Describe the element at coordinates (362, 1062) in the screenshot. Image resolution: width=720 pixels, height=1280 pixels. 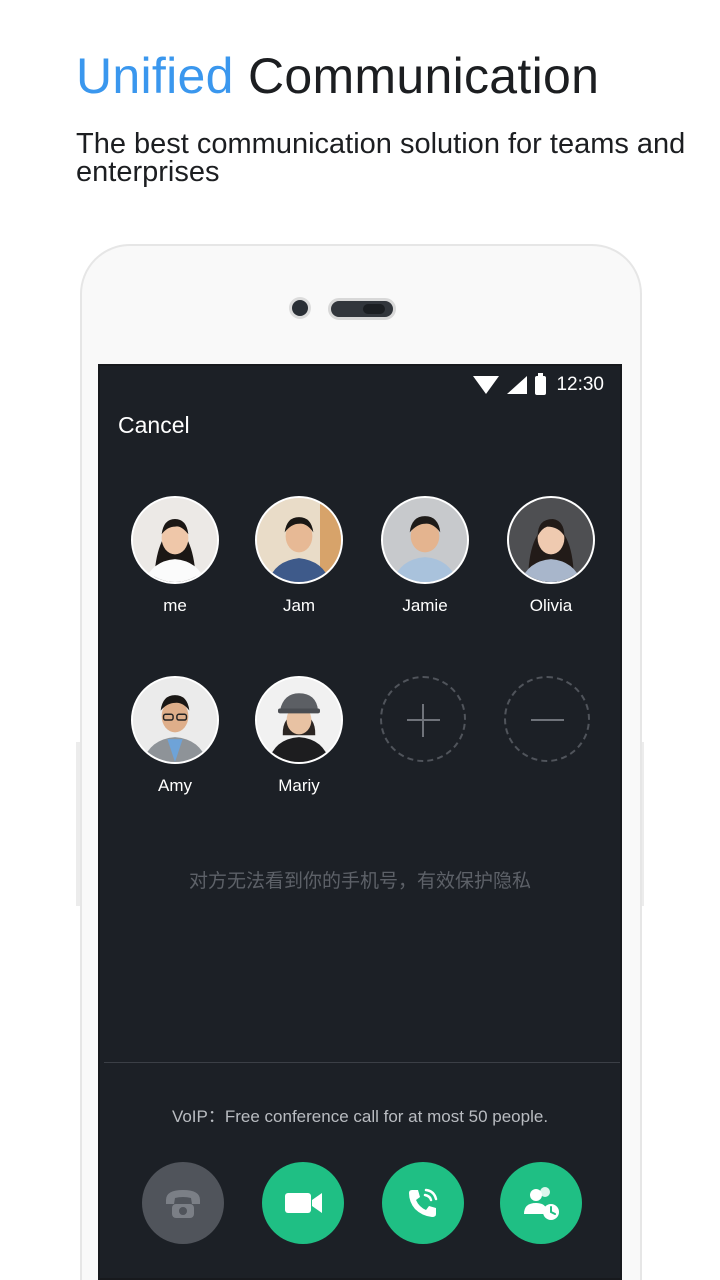
I see `divider` at that location.